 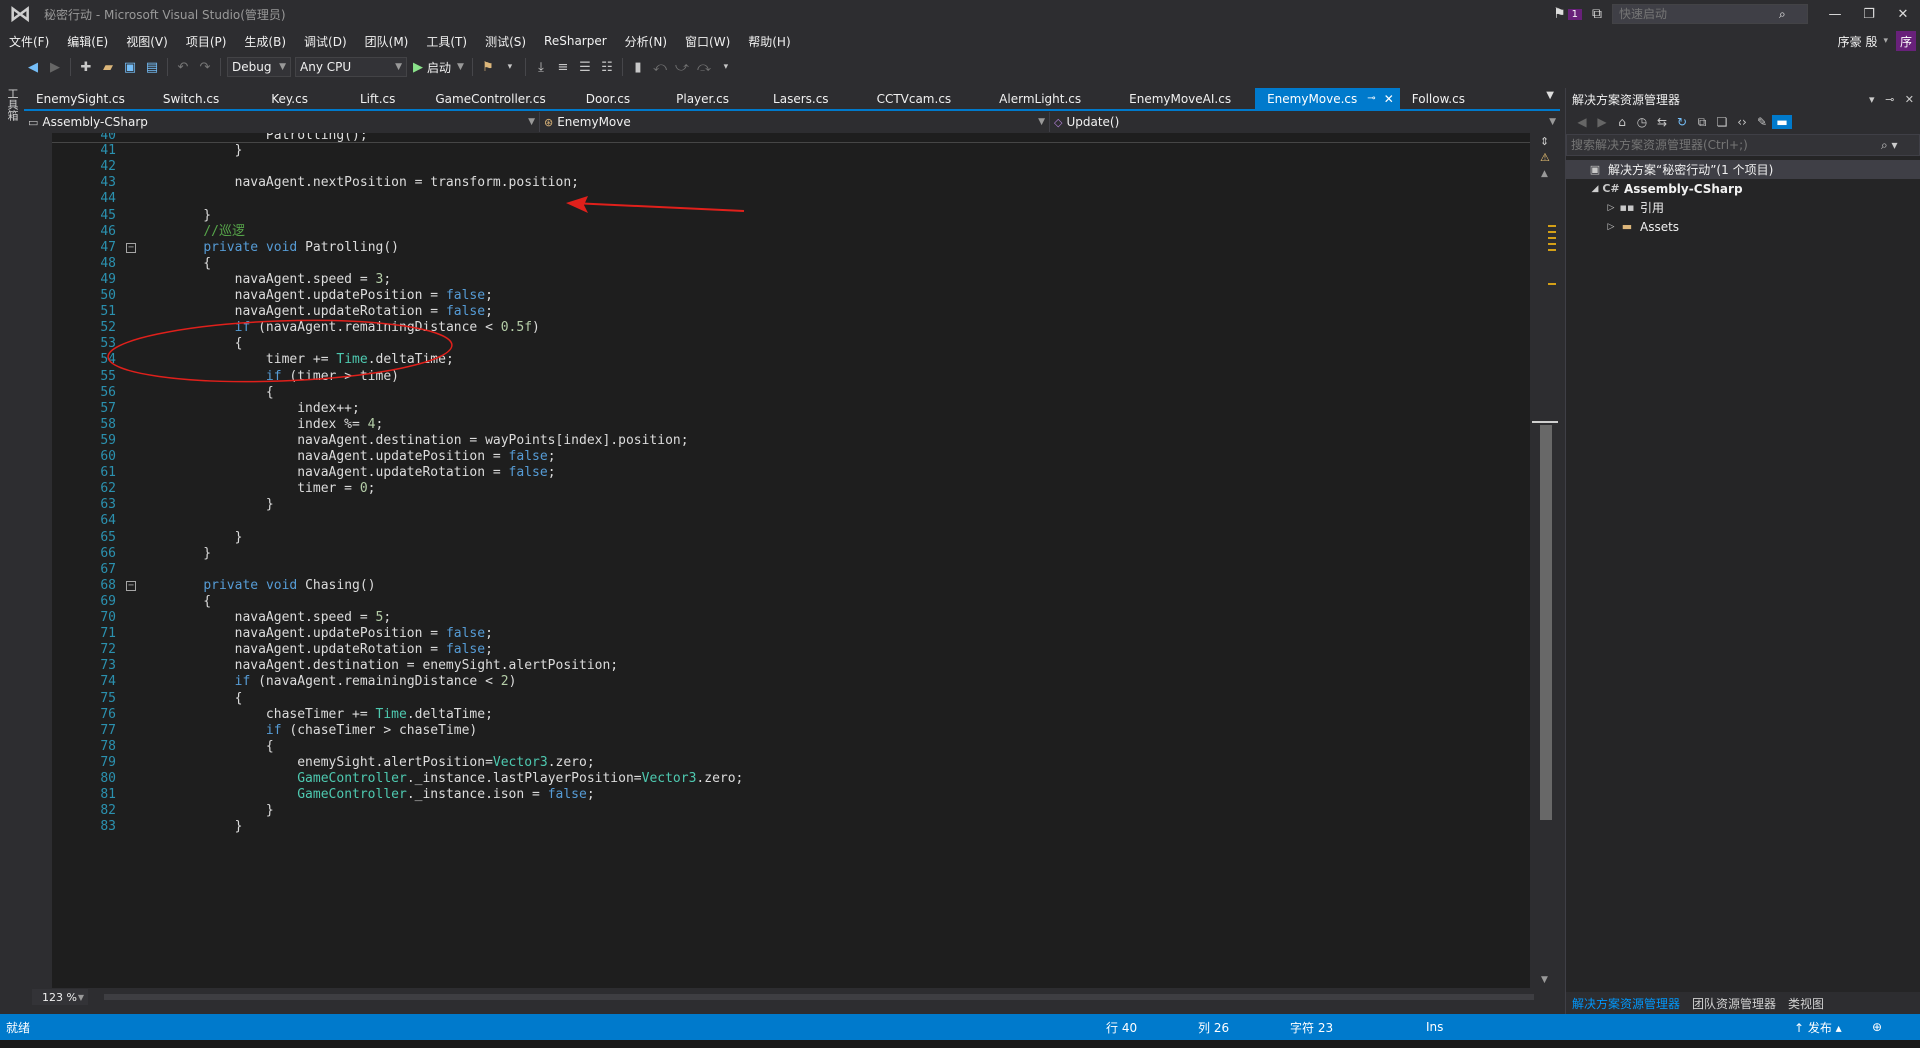 I want to click on show-all-files-icon: ❏, so click(x=1722, y=122).